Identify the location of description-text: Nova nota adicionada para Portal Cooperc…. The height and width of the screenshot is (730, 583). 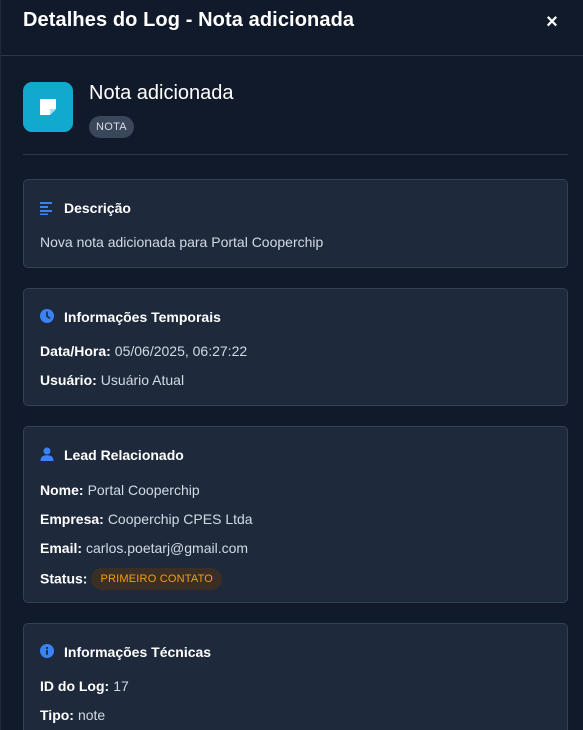
(182, 242).